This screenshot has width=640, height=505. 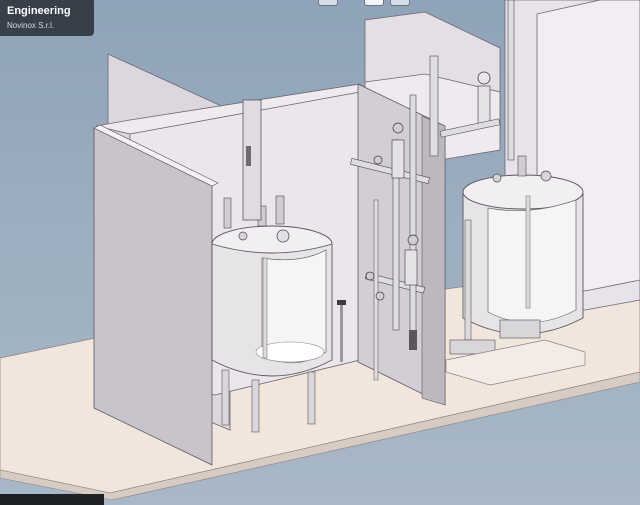 I want to click on right-tank-dip-pipe, so click(x=528, y=252).